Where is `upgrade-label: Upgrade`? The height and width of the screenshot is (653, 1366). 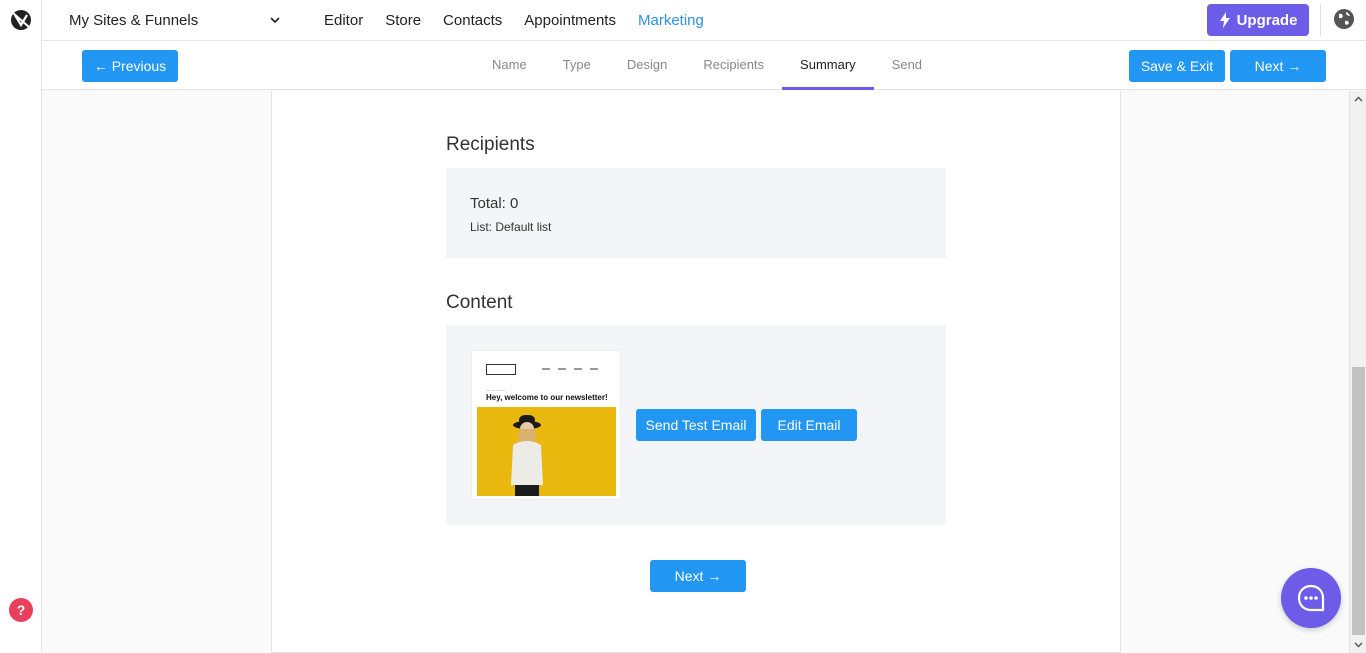 upgrade-label: Upgrade is located at coordinates (1267, 20).